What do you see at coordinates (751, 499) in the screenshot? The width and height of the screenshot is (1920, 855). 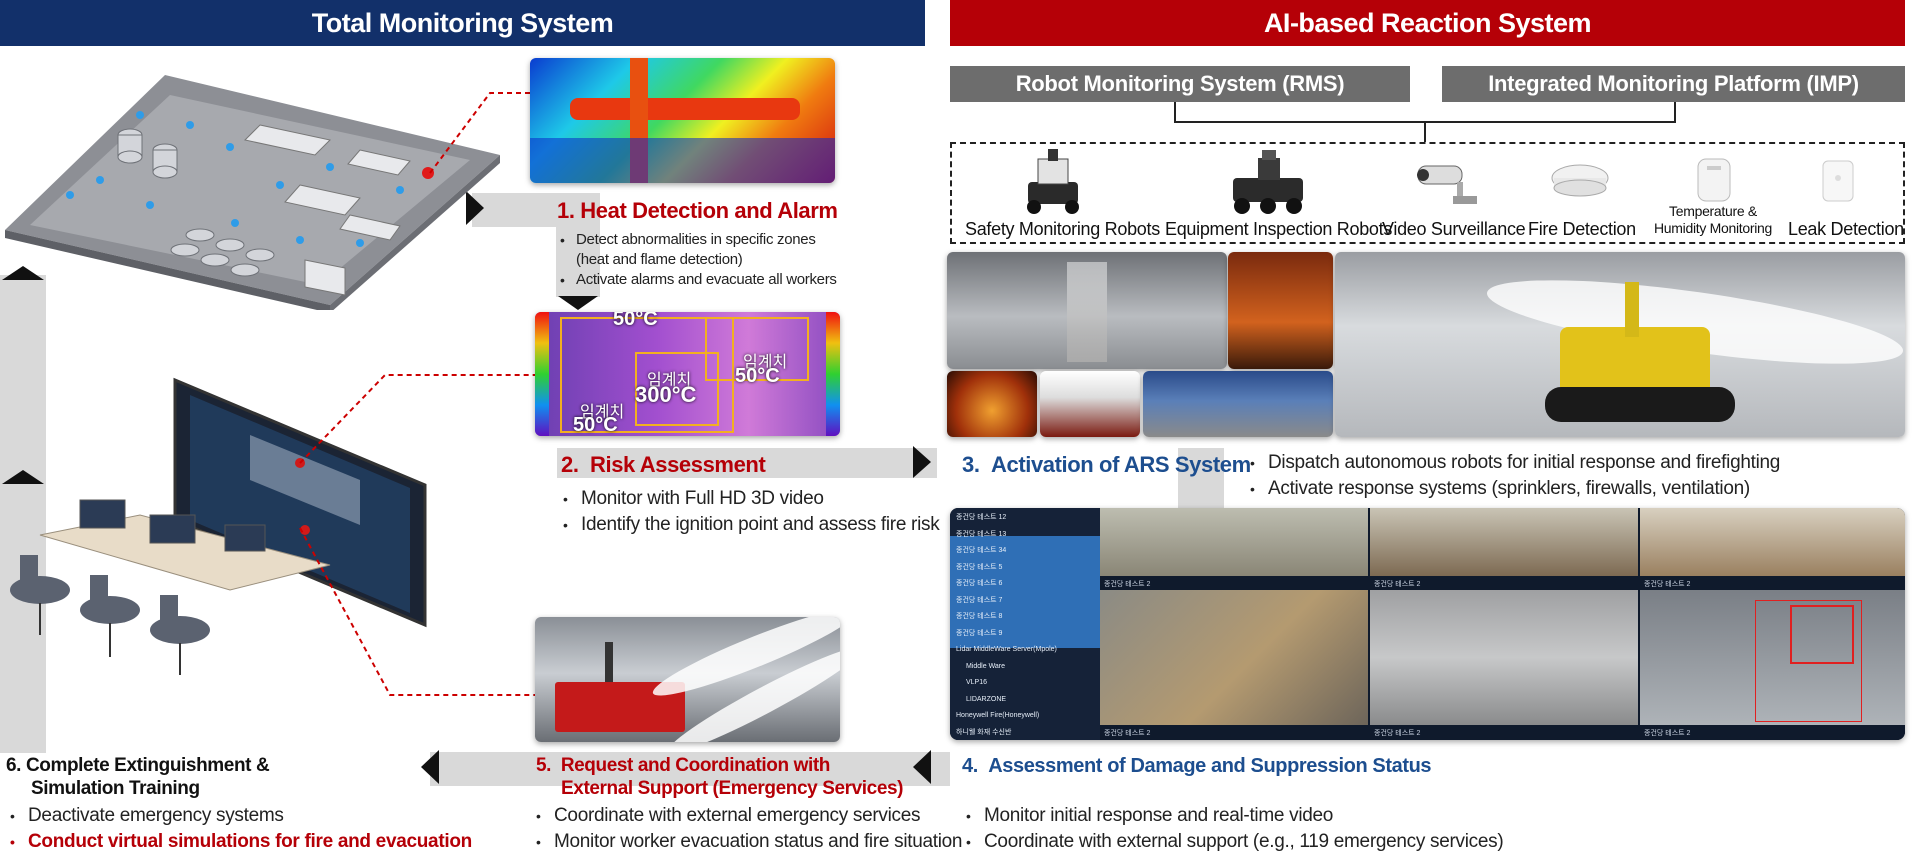 I see `step2-bullet-1: Monitor with Full HD 3D video` at bounding box center [751, 499].